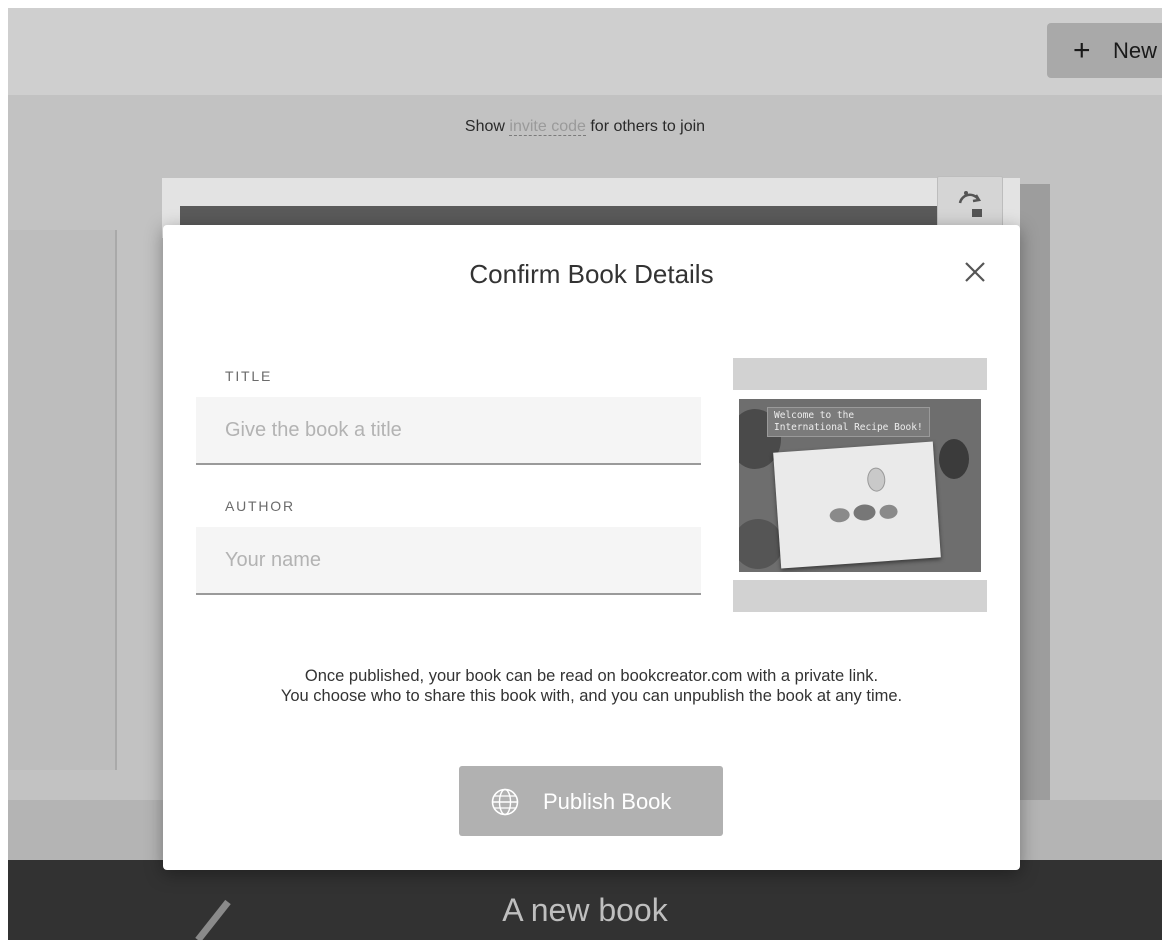 Image resolution: width=1162 pixels, height=940 pixels. Describe the element at coordinates (585, 910) in the screenshot. I see `book-name: A new book` at that location.